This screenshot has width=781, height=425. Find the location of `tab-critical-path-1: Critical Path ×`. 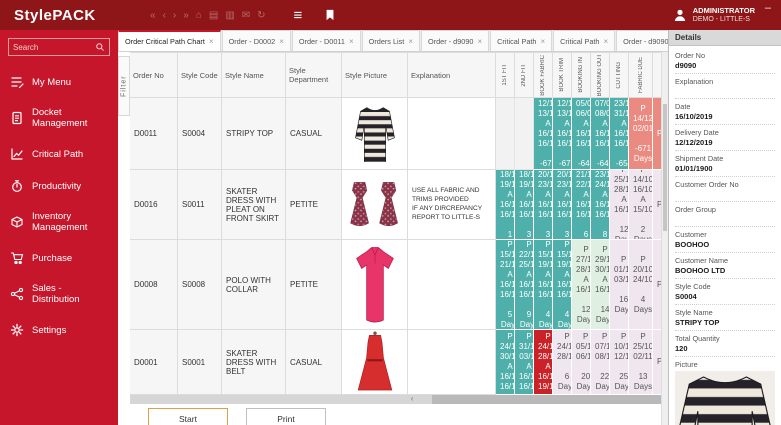

tab-critical-path-1: Critical Path × is located at coordinates (521, 40).